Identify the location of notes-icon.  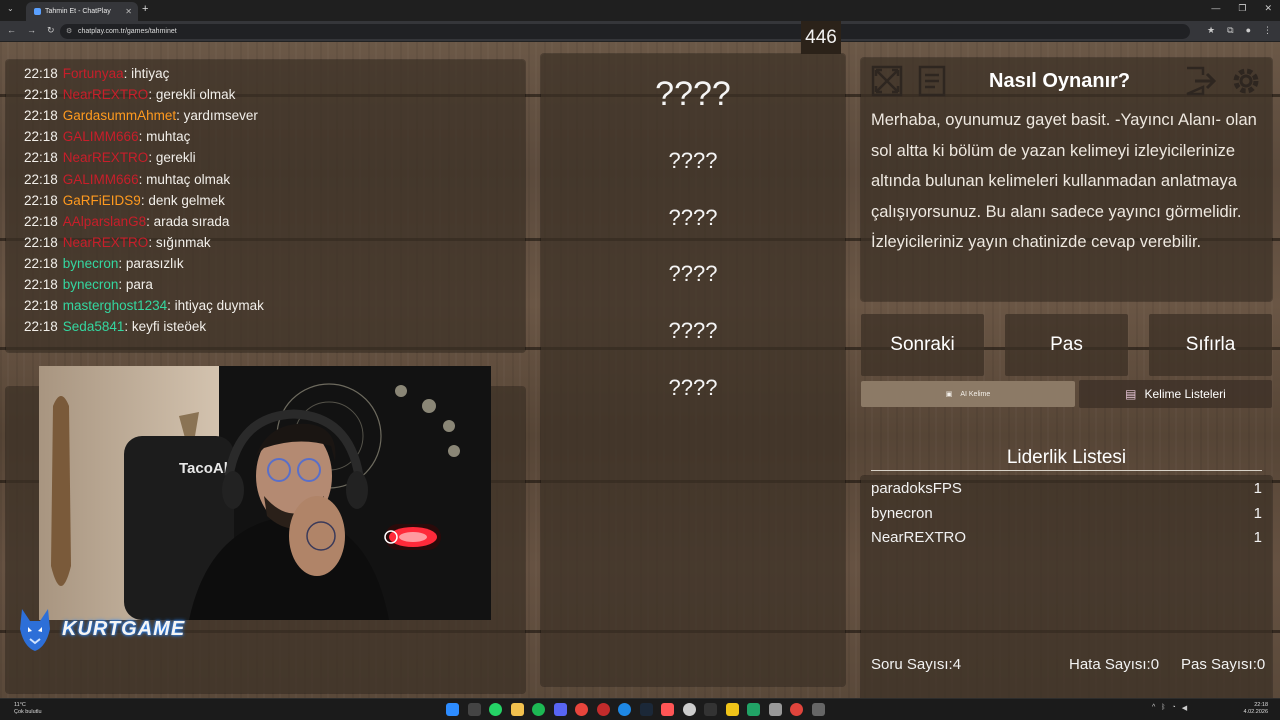
(932, 81).